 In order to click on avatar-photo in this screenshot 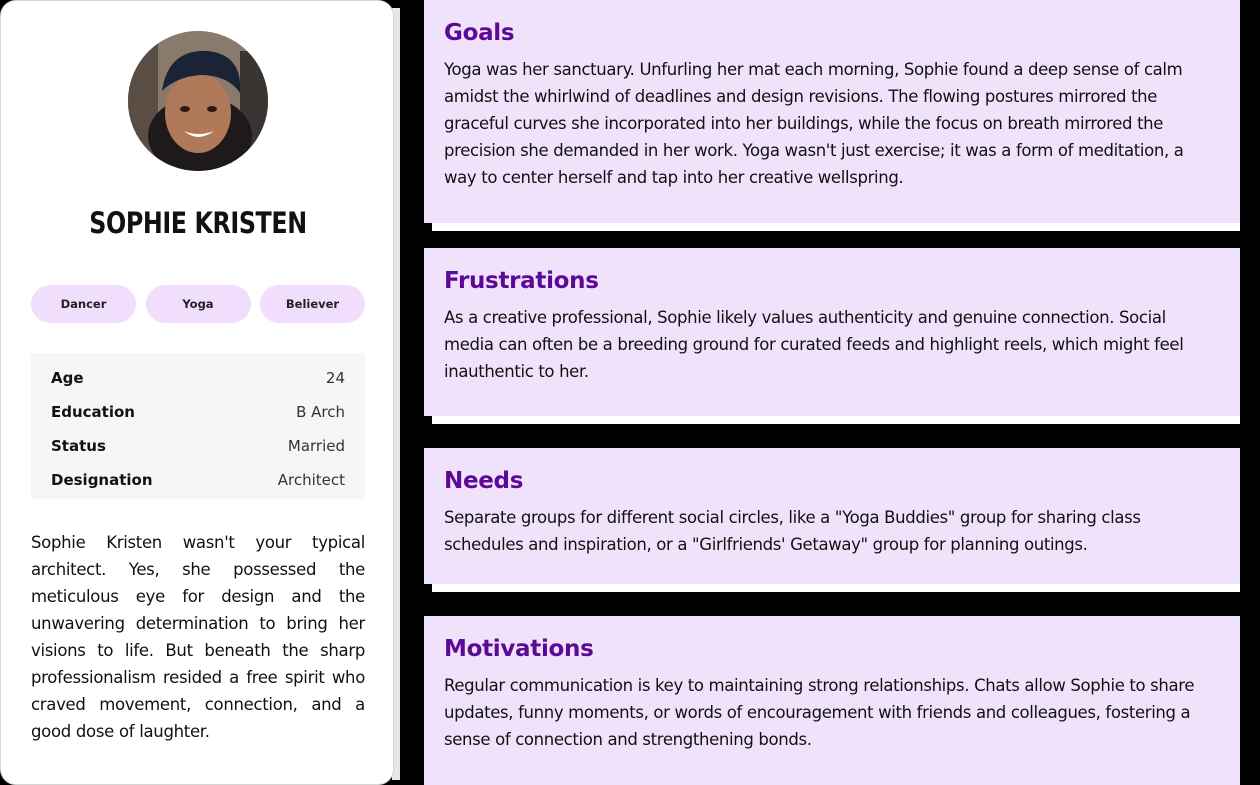, I will do `click(198, 101)`.